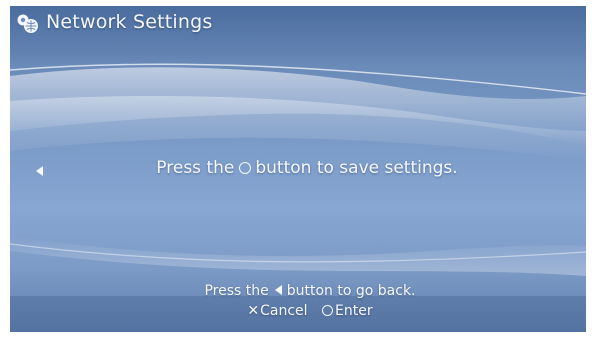 Image resolution: width=598 pixels, height=338 pixels. Describe the element at coordinates (195, 168) in the screenshot. I see `message-text-before: Press the` at that location.